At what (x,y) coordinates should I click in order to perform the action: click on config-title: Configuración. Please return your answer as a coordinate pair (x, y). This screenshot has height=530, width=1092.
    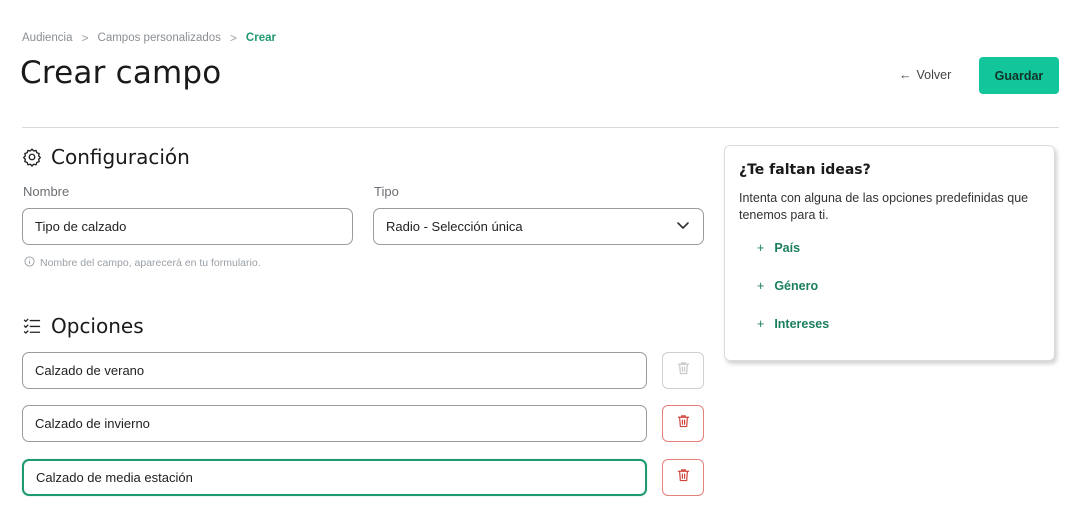
    Looking at the image, I should click on (120, 157).